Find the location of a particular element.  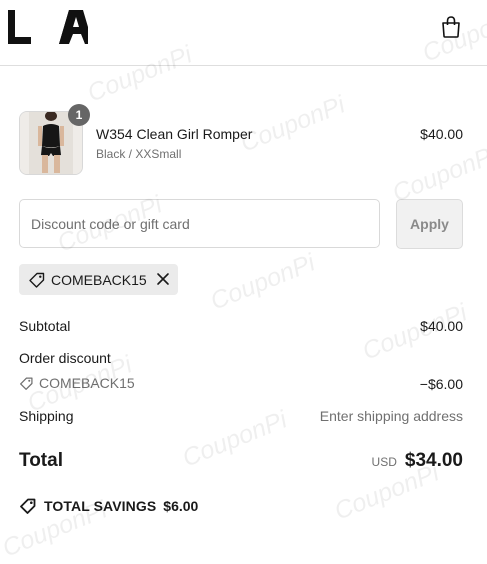

subtotal-value: $40.00 is located at coordinates (441, 326).